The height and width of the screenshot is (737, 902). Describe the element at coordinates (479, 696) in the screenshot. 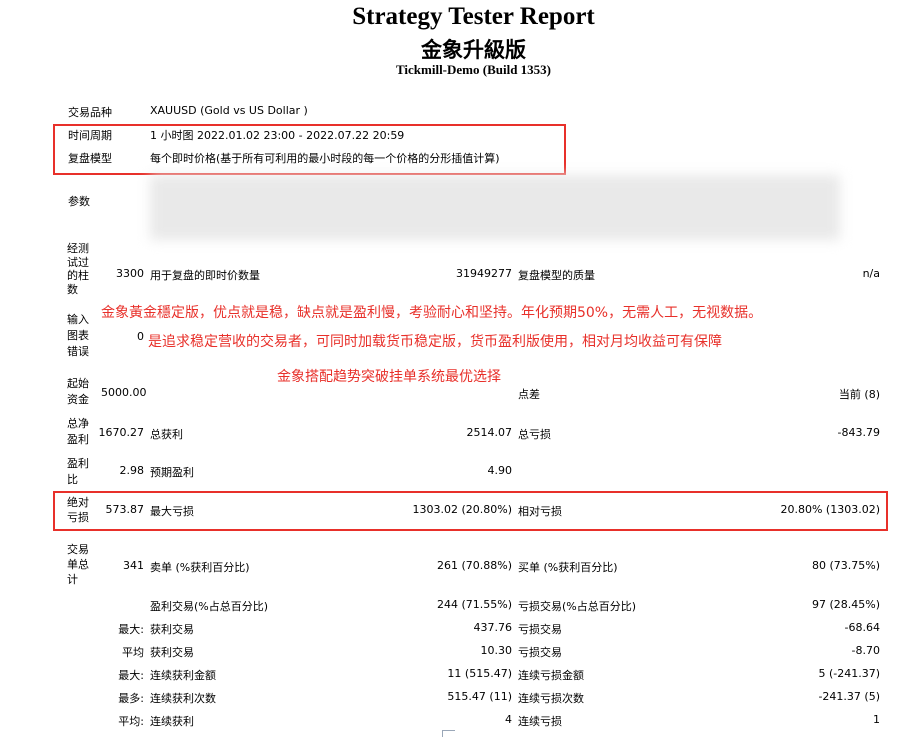

I see `stats-value-left: 515.47 (11)` at that location.